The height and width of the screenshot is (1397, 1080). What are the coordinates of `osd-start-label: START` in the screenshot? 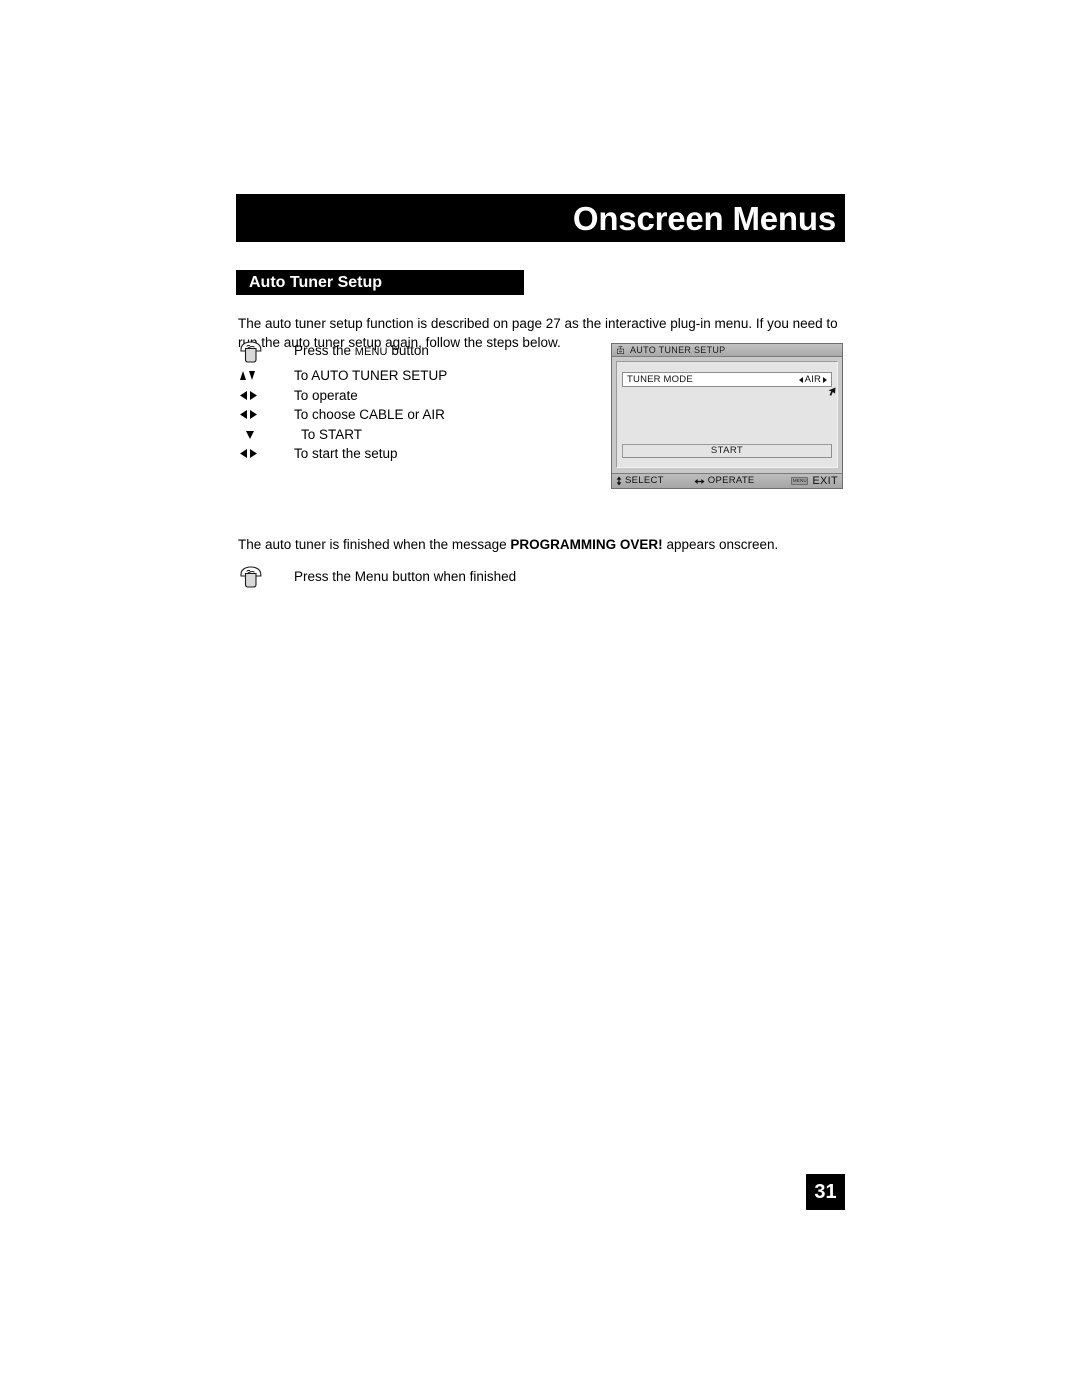 It's located at (727, 451).